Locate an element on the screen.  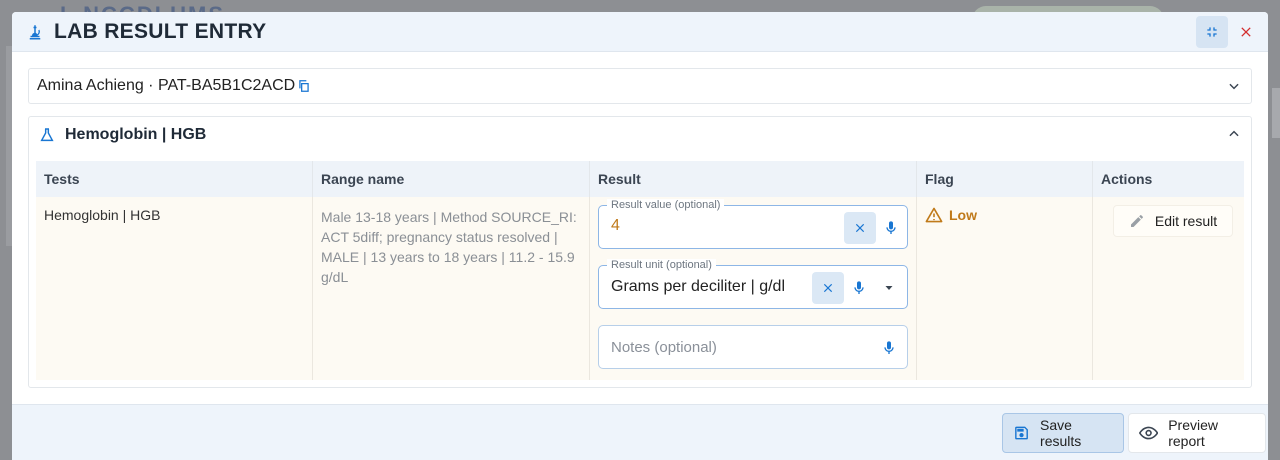
fullscreen-exit-icon is located at coordinates (1212, 32).